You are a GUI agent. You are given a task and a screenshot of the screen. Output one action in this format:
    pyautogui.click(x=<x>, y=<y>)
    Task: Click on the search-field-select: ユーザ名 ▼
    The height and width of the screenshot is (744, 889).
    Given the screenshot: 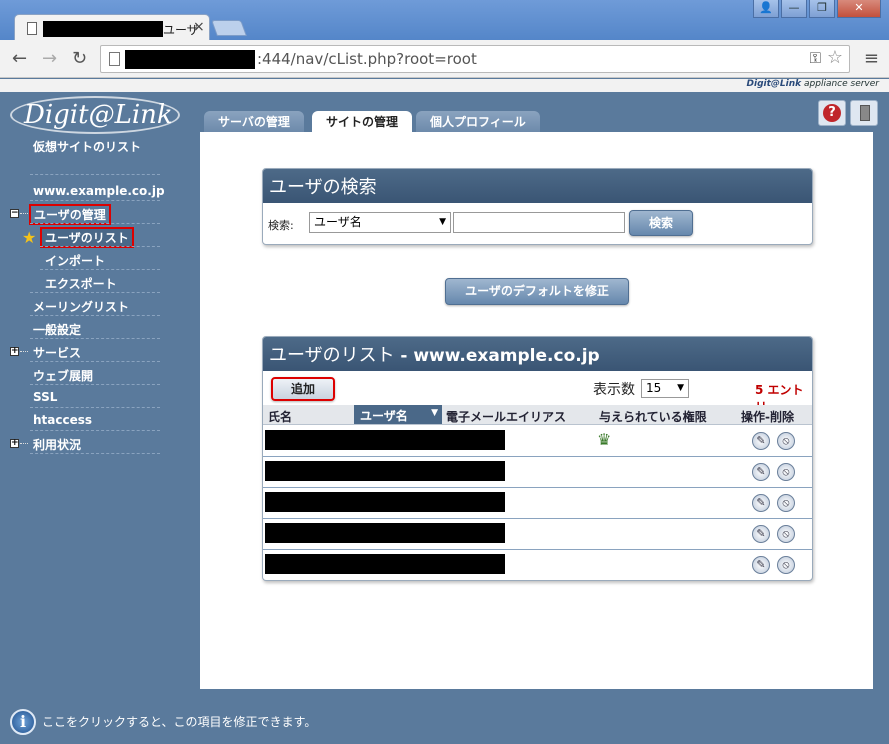 What is the action you would take?
    pyautogui.click(x=380, y=222)
    